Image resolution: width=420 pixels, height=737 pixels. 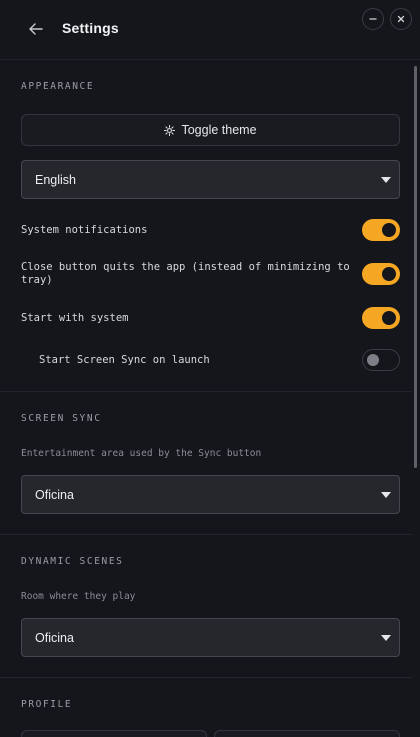 What do you see at coordinates (381, 274) in the screenshot?
I see `close-button-quits-toggle` at bounding box center [381, 274].